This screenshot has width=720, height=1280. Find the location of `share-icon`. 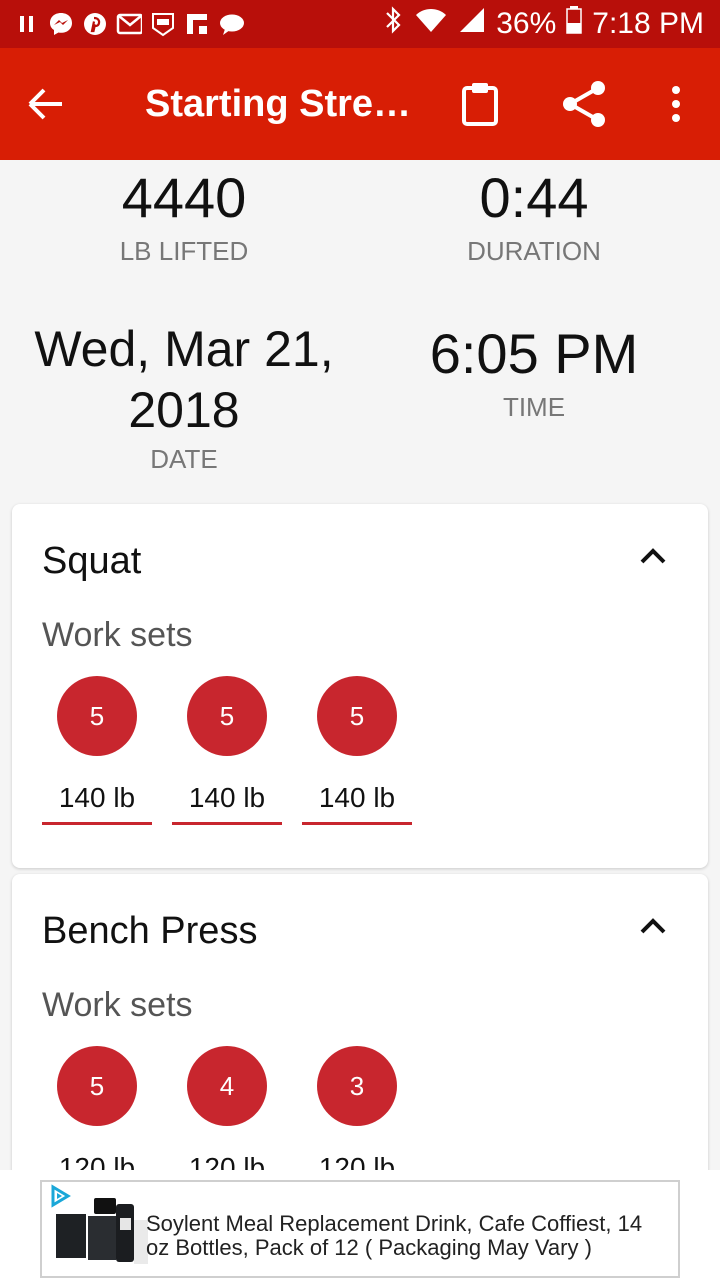

share-icon is located at coordinates (584, 104).